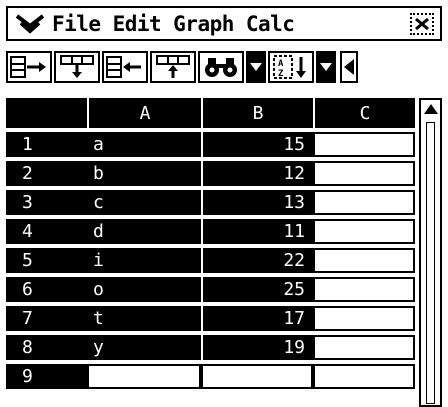  I want to click on menu-bar: File Edit Graph Calc, so click(224, 23).